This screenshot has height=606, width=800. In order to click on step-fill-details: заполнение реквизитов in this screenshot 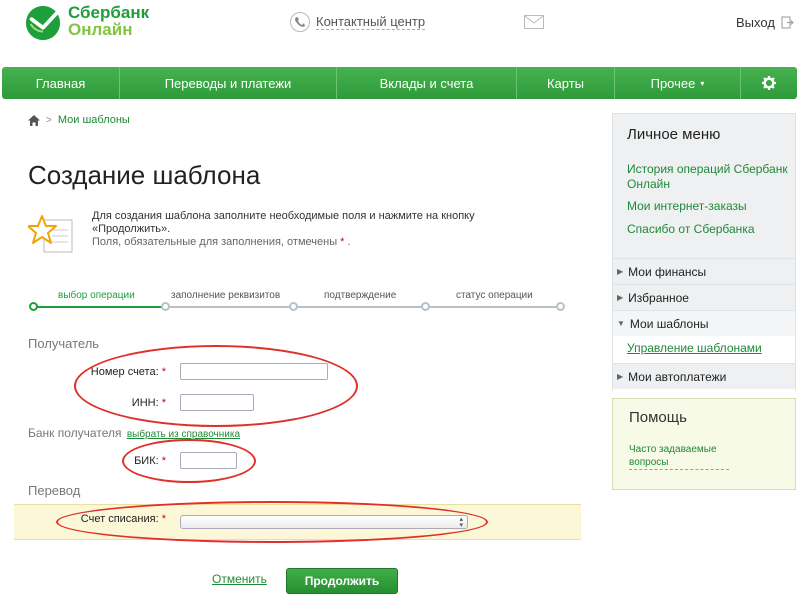, I will do `click(226, 295)`.